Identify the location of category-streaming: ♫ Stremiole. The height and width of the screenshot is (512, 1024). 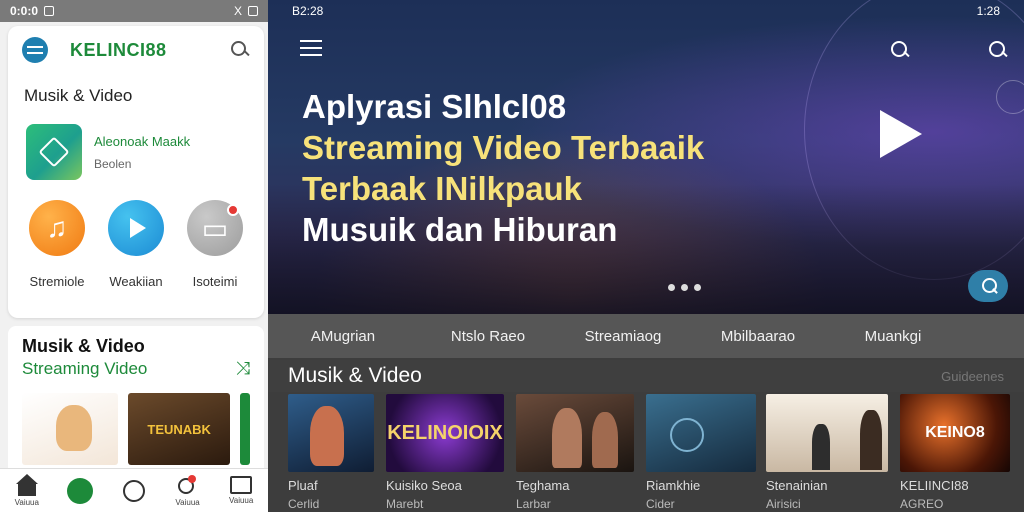
(57, 244).